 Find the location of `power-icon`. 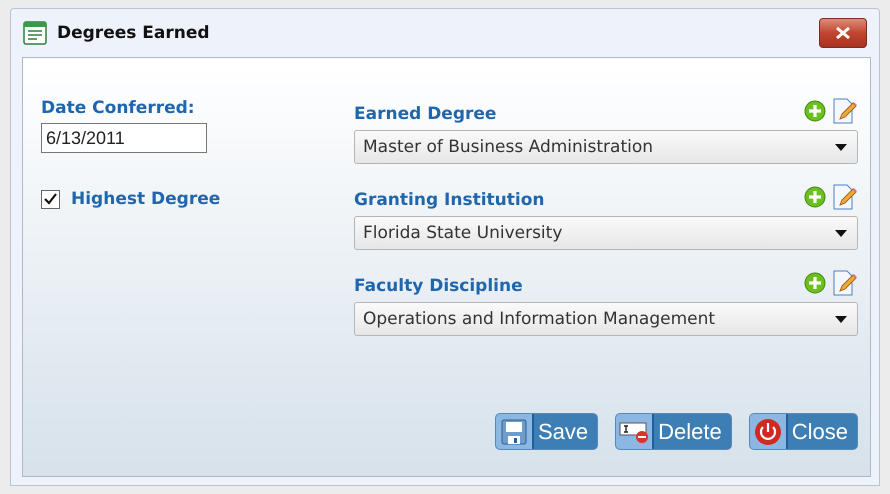

power-icon is located at coordinates (768, 432).